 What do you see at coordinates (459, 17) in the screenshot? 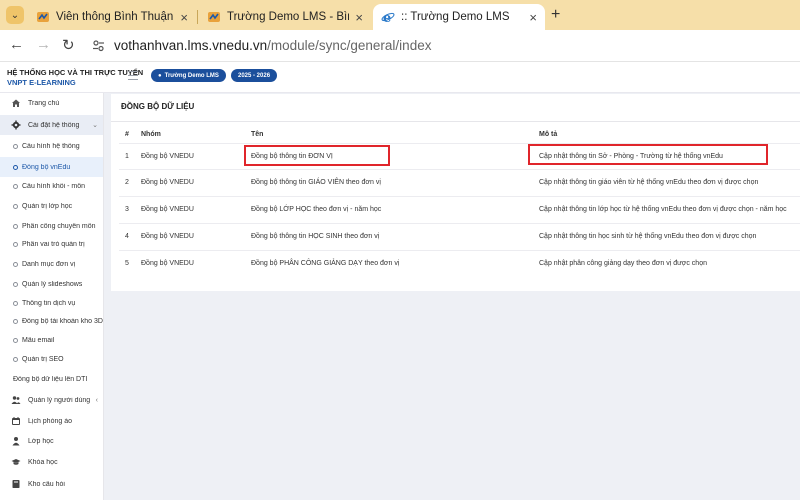
I see `browser-tab-3-active: e :: Trường Demo LMS ×` at bounding box center [459, 17].